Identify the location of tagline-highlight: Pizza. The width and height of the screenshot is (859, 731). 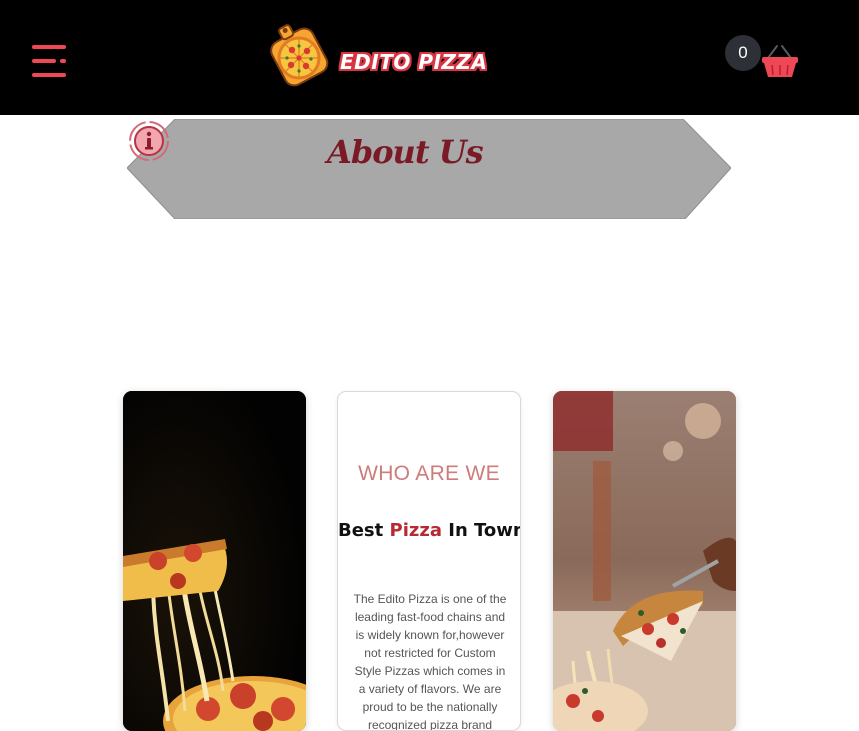
(415, 530).